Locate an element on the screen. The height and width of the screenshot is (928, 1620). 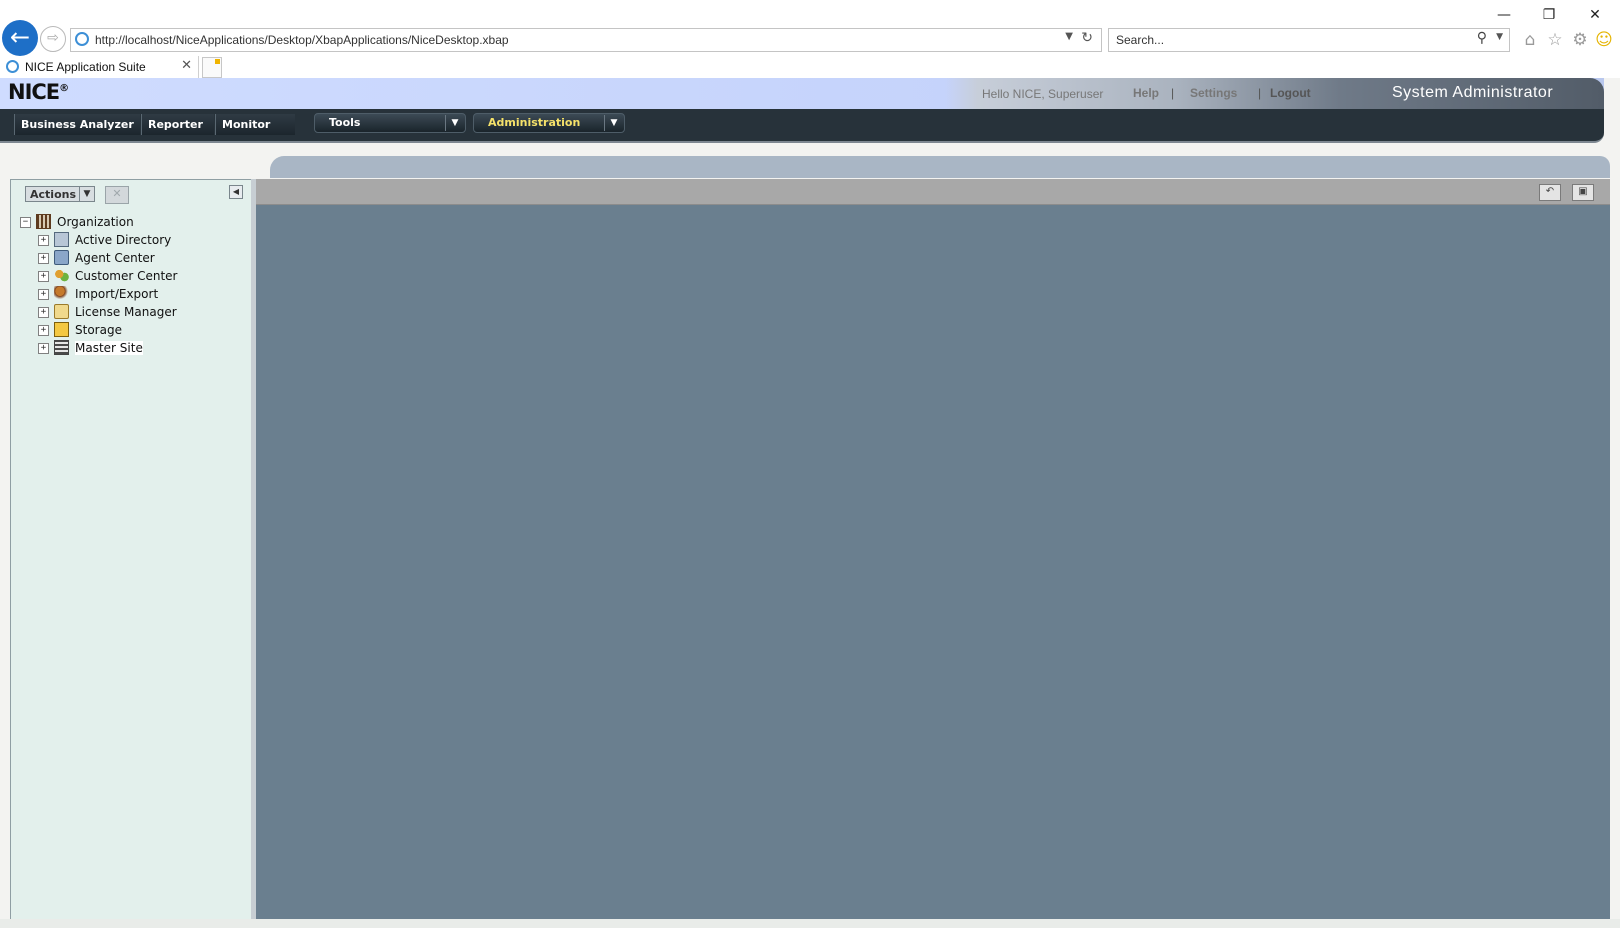
tree-node-import-export: + Import/Export is located at coordinates (133, 294).